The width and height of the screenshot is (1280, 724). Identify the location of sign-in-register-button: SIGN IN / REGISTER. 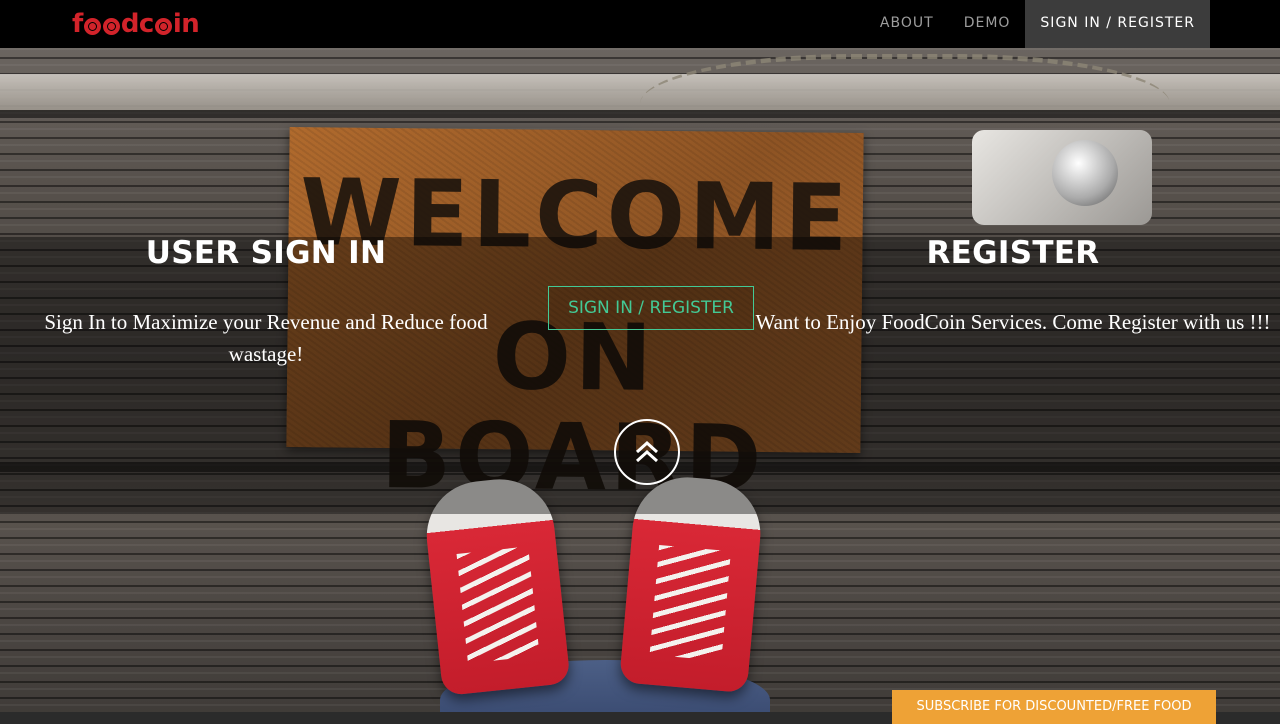
(651, 308).